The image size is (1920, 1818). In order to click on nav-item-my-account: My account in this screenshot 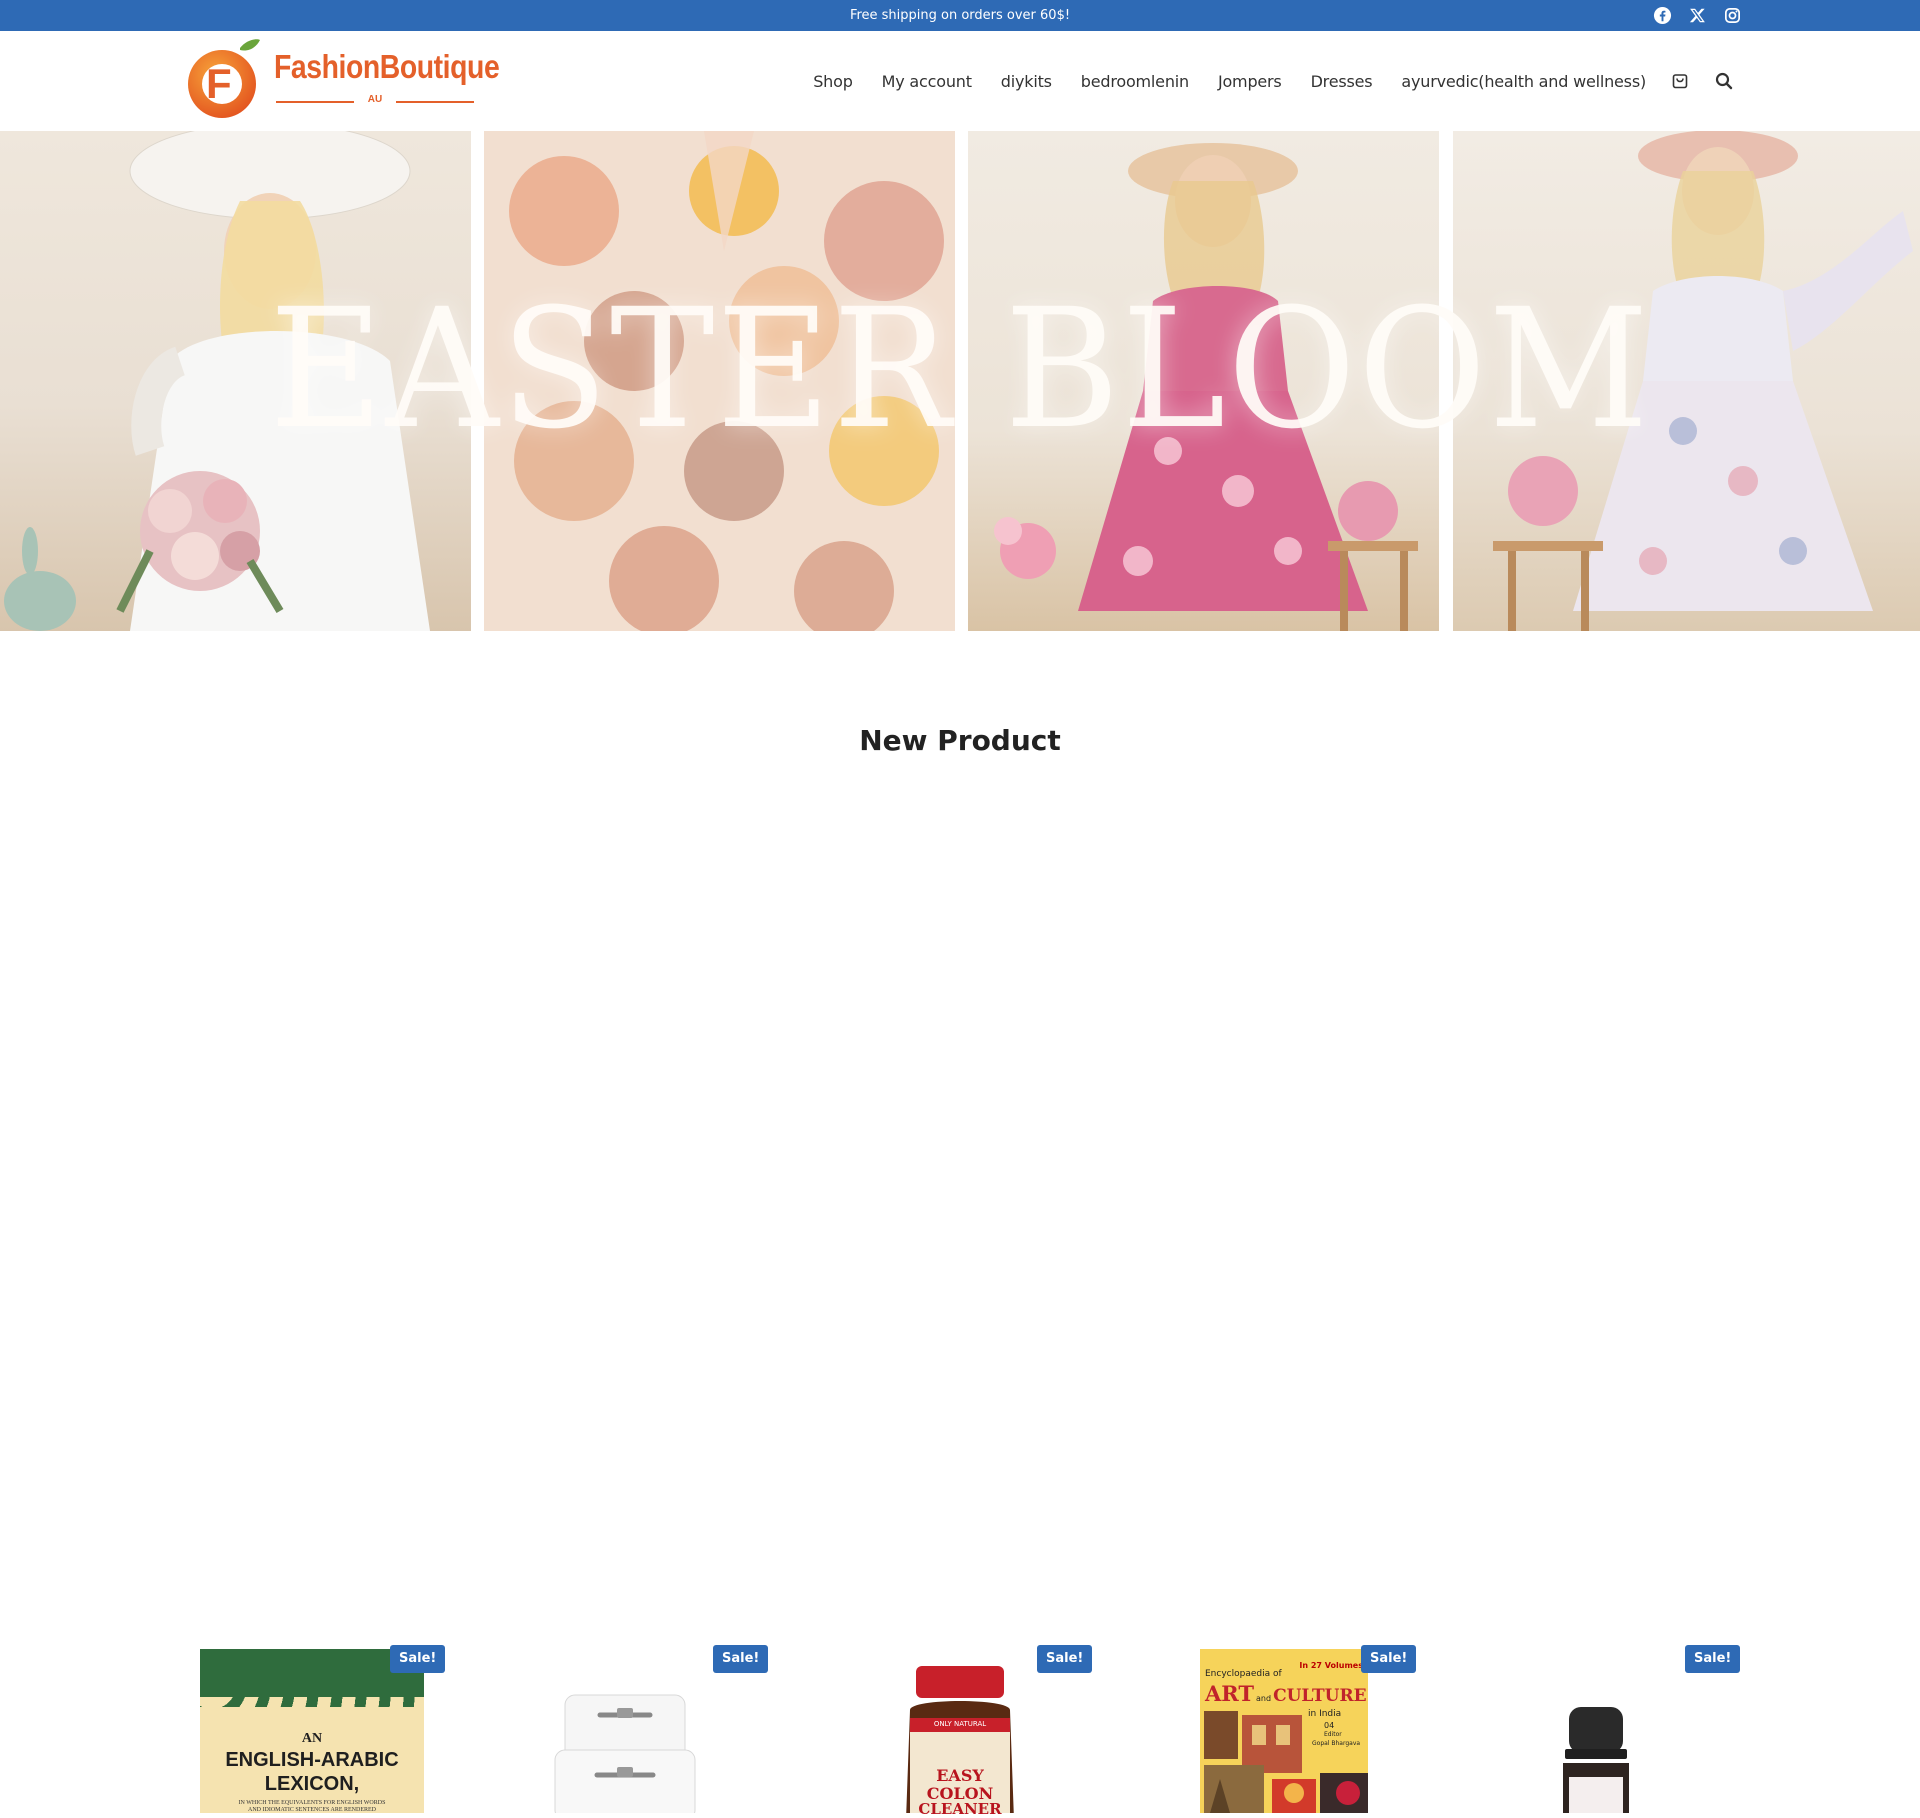, I will do `click(927, 81)`.